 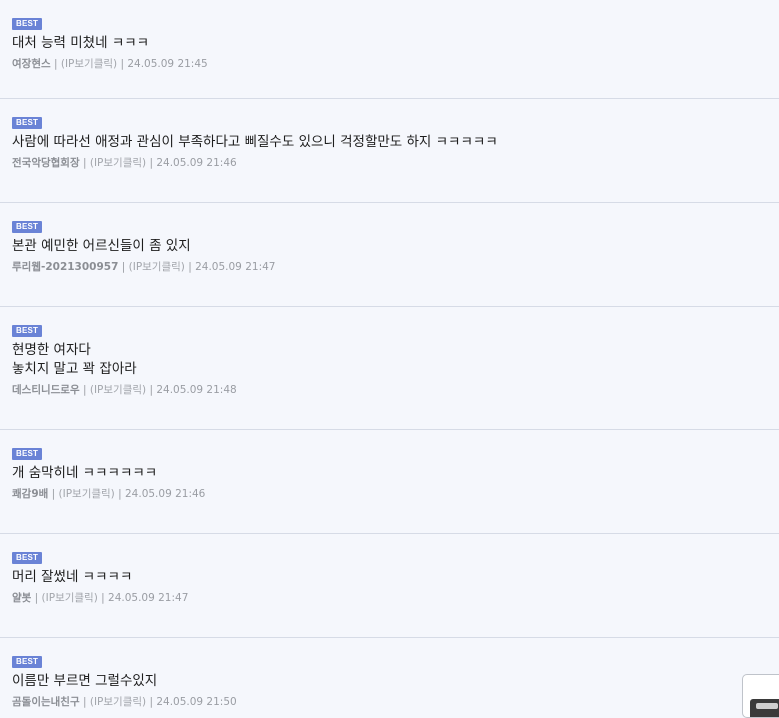 What do you see at coordinates (85, 473) in the screenshot?
I see `comment-text: 개 숨막히네 ㅋㅋㅋㅋㅋㅋ` at bounding box center [85, 473].